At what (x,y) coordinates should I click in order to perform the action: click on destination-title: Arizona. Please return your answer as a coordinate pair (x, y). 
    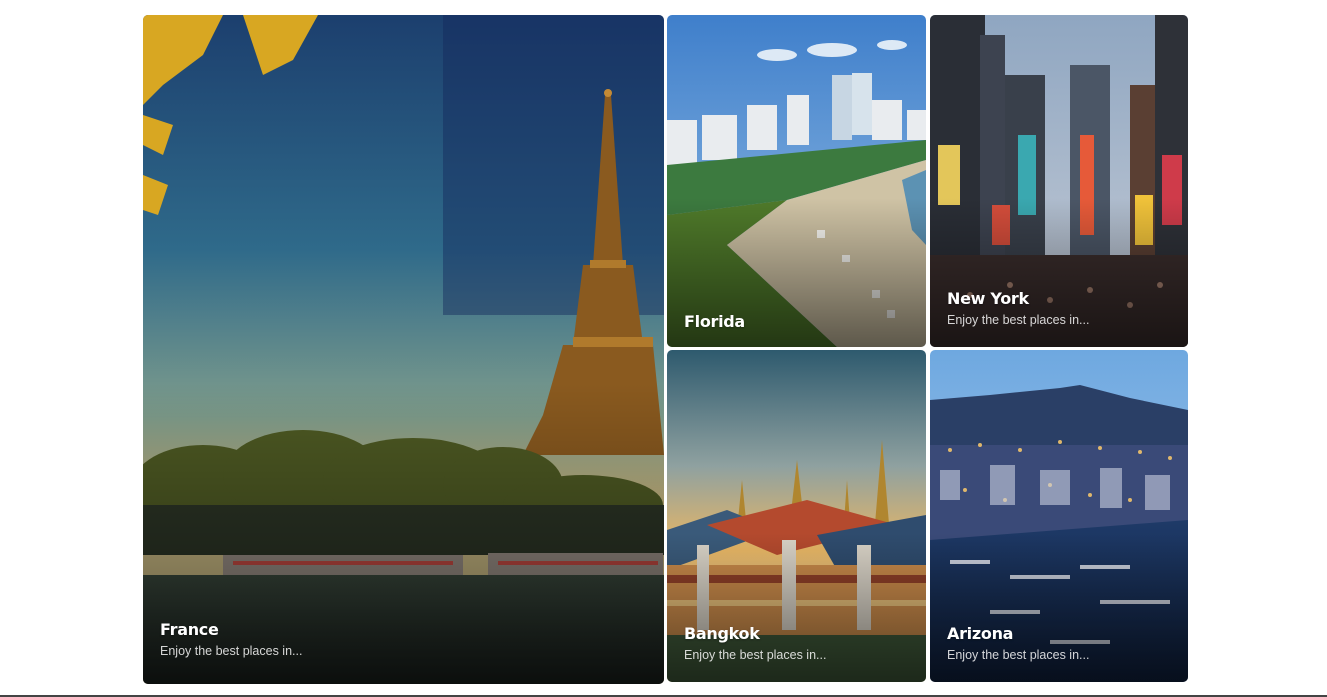
    Looking at the image, I should click on (980, 633).